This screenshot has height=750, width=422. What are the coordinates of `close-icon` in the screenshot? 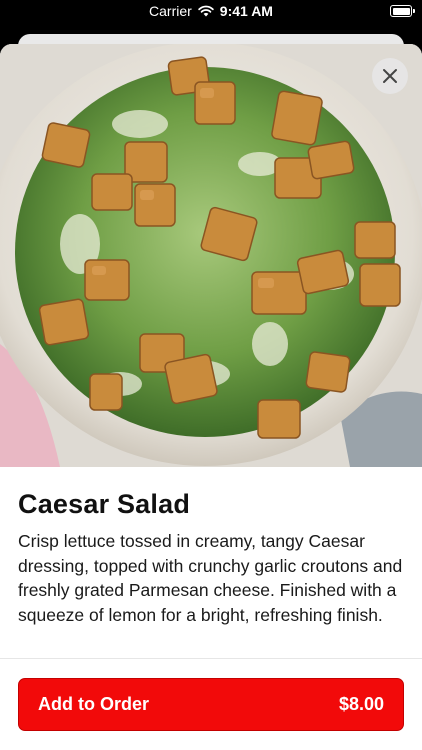 It's located at (390, 76).